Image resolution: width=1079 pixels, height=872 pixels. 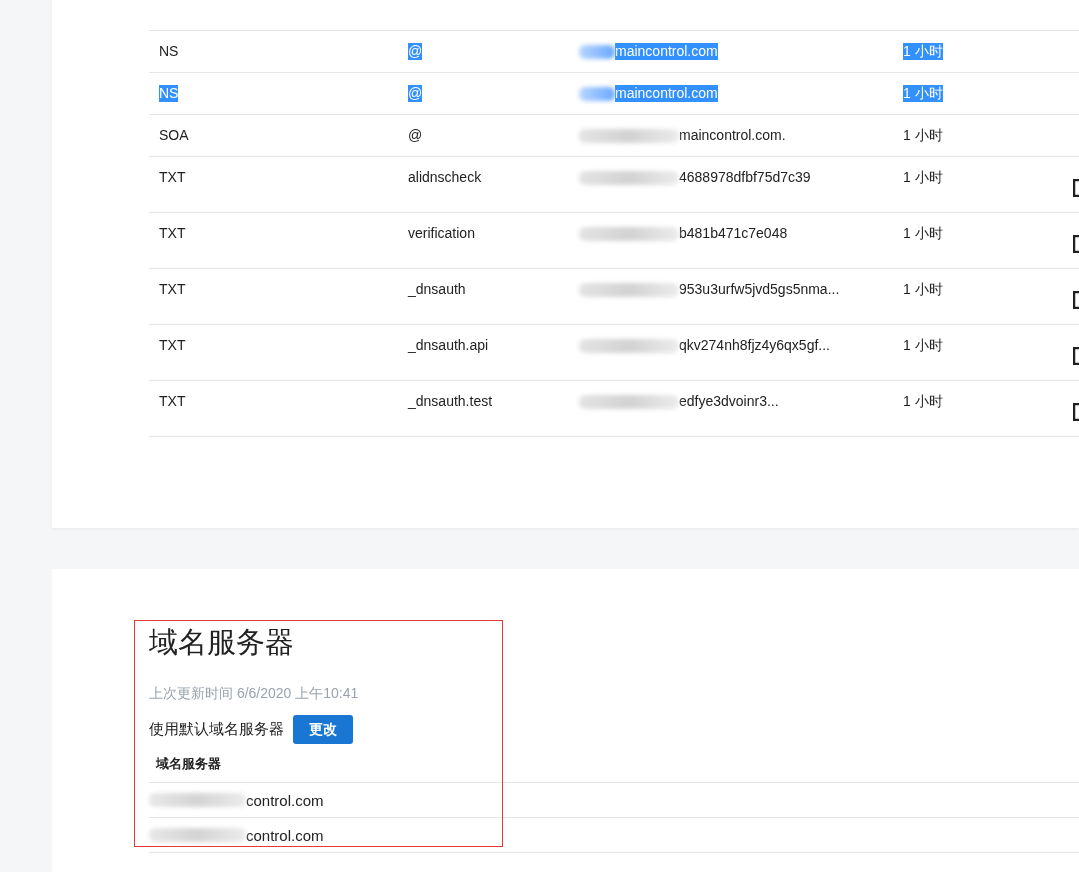 I want to click on record-name: _dnsauth, so click(x=437, y=289).